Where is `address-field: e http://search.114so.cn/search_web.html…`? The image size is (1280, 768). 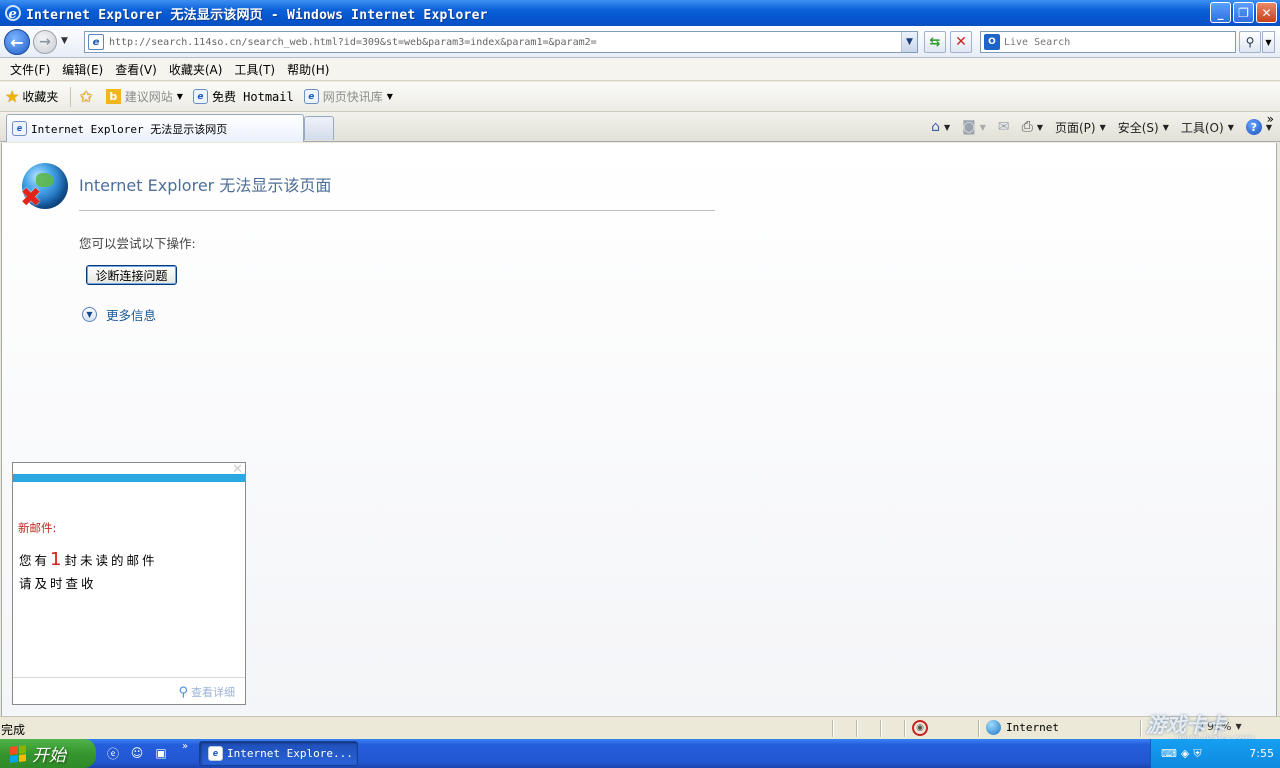 address-field: e http://search.114so.cn/search_web.html… is located at coordinates (501, 42).